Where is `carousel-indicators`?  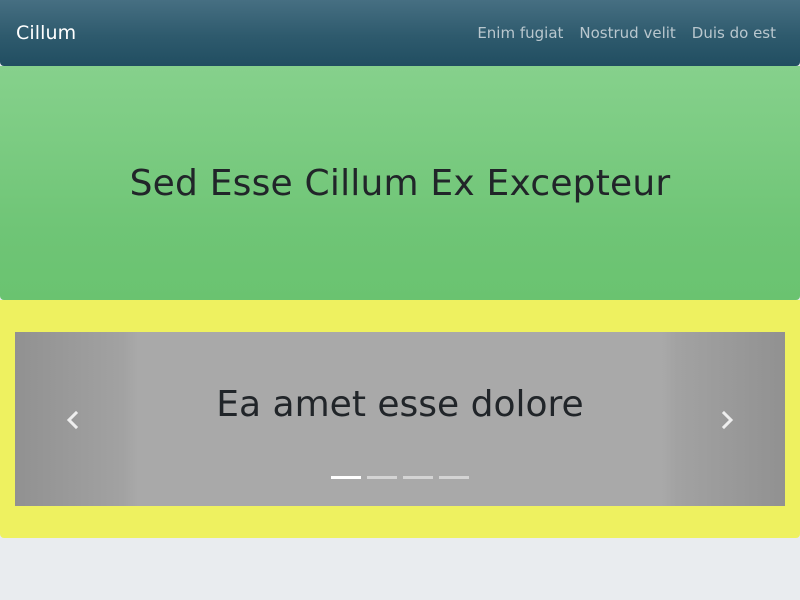
carousel-indicators is located at coordinates (400, 477).